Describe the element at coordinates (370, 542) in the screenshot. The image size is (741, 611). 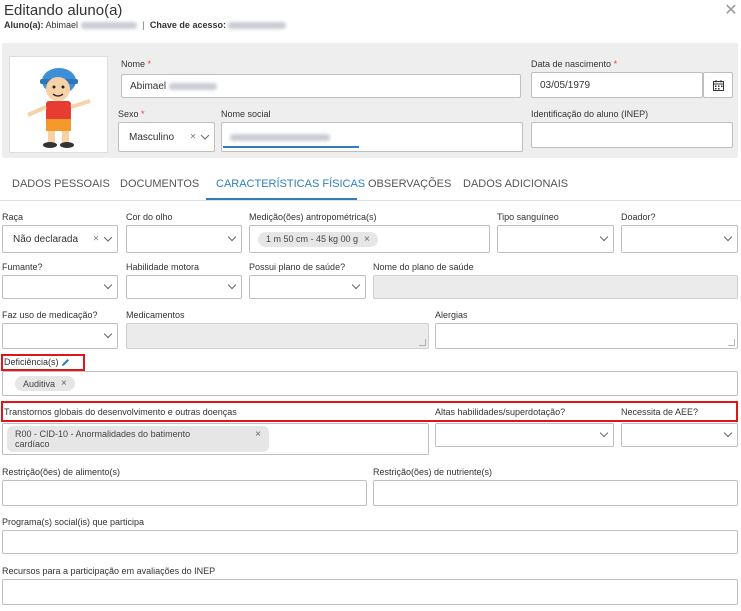
I see `programas-sociais-input` at that location.